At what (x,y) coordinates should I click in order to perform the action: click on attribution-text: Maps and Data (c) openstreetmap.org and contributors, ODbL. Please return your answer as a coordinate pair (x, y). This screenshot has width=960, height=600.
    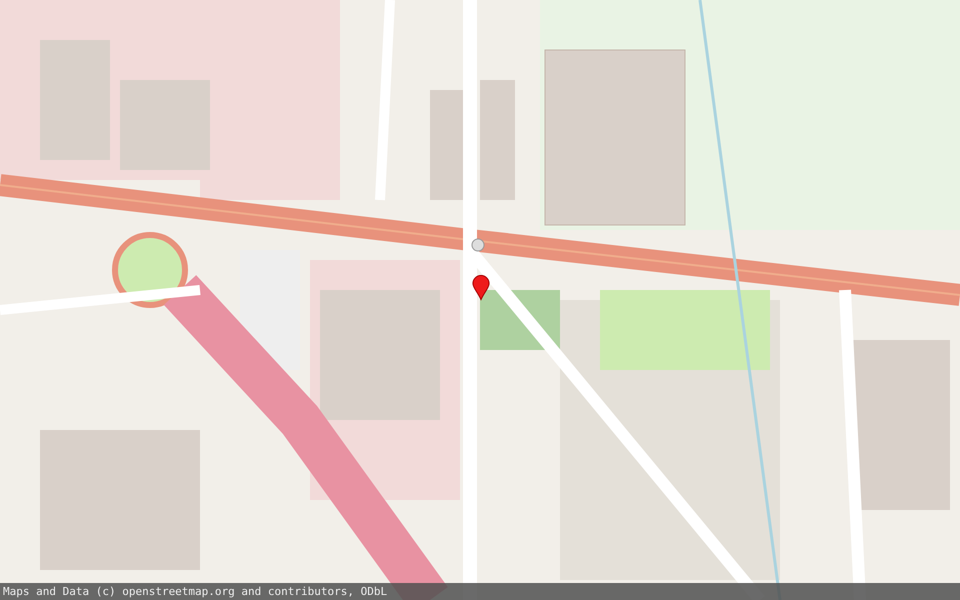
    Looking at the image, I should click on (195, 591).